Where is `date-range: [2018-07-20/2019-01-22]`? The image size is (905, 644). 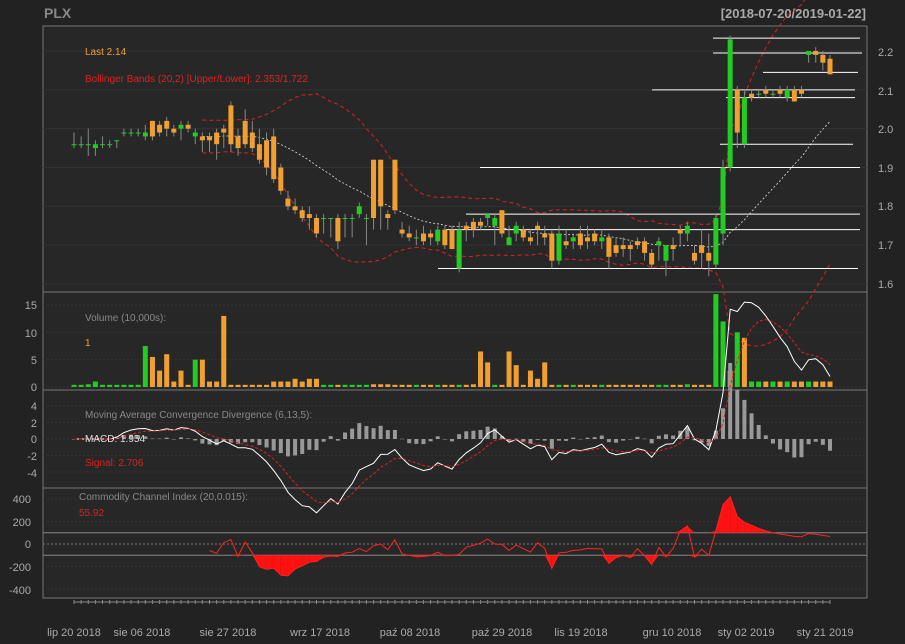
date-range: [2018-07-20/2019-01-22] is located at coordinates (793, 13).